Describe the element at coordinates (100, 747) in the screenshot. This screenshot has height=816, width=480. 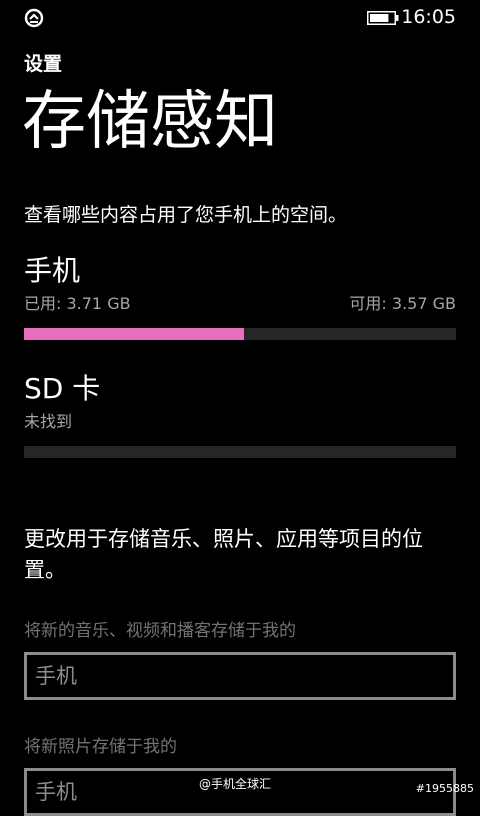
I see `photos-location-label: 将新照片存储于我的` at that location.